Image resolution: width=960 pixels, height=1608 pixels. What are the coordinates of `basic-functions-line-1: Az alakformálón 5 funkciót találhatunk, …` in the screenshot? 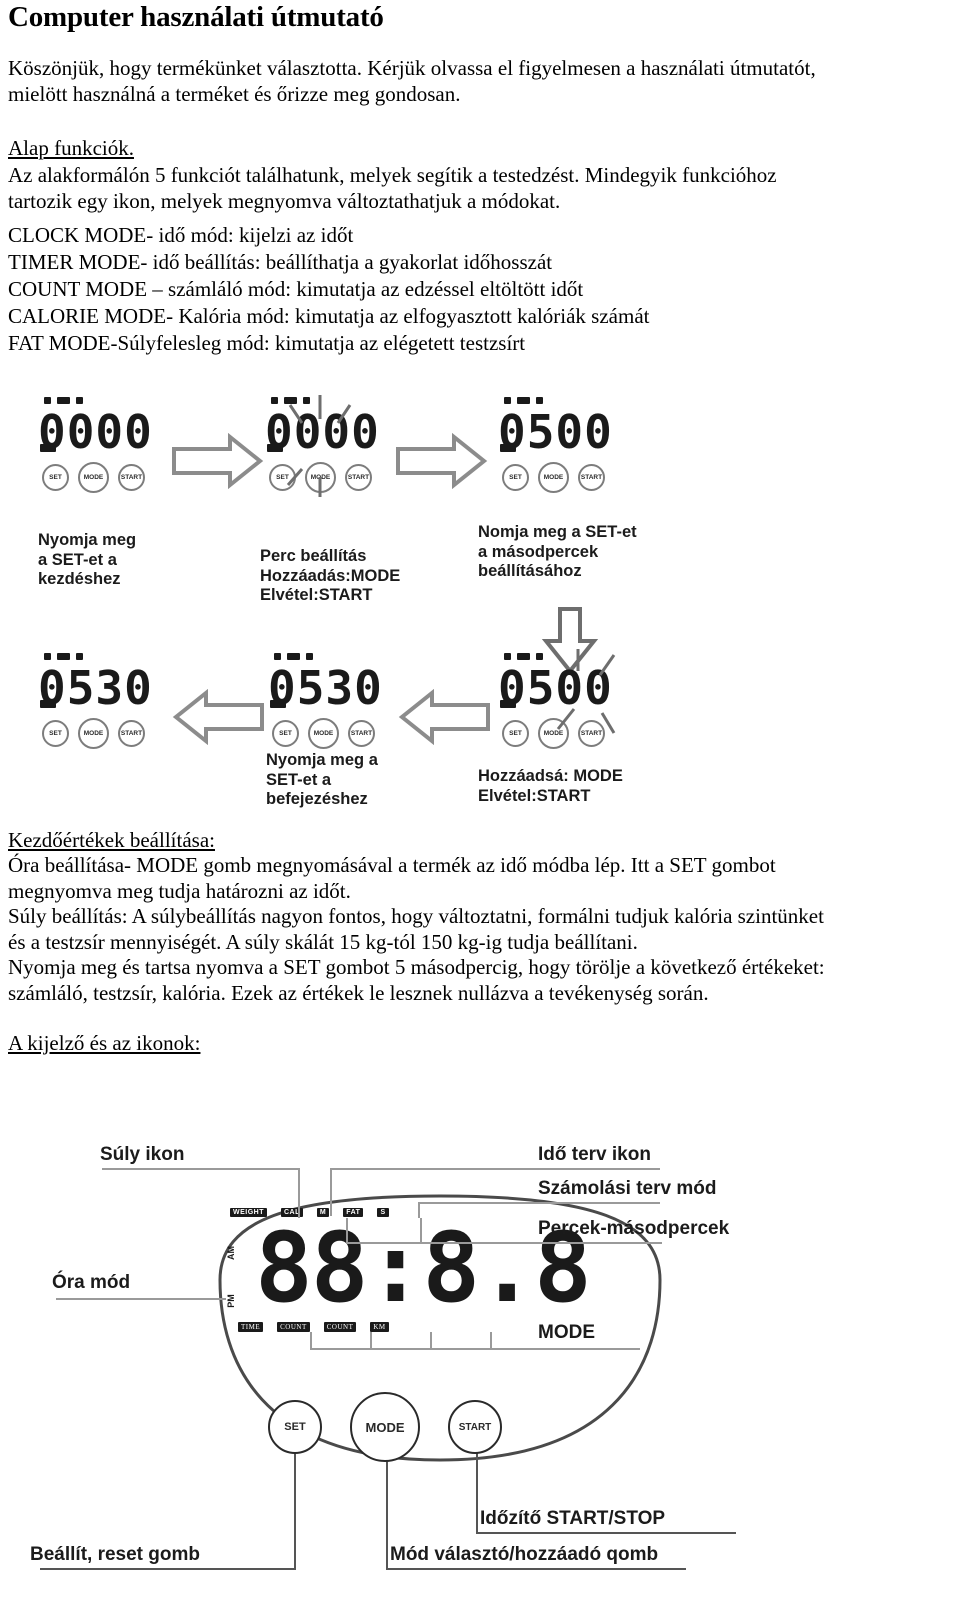 It's located at (392, 175).